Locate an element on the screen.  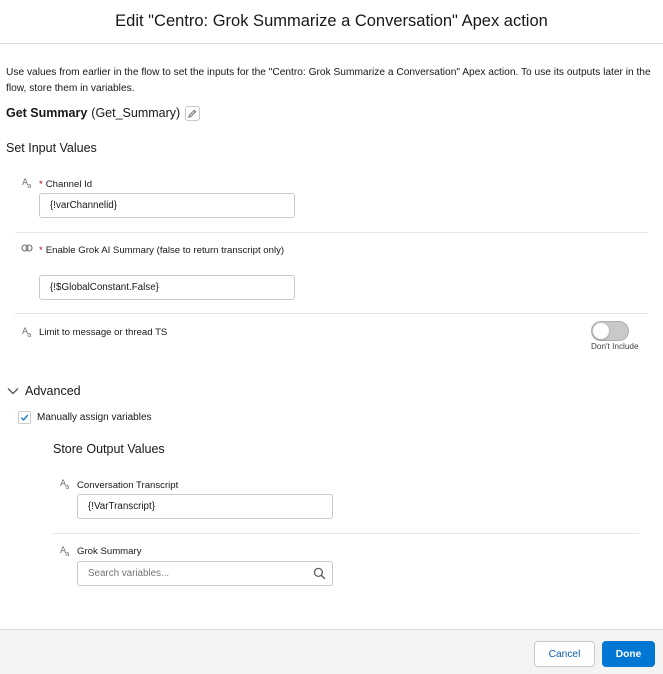
element-title: Get Summary (Get_Summary) is located at coordinates (103, 113).